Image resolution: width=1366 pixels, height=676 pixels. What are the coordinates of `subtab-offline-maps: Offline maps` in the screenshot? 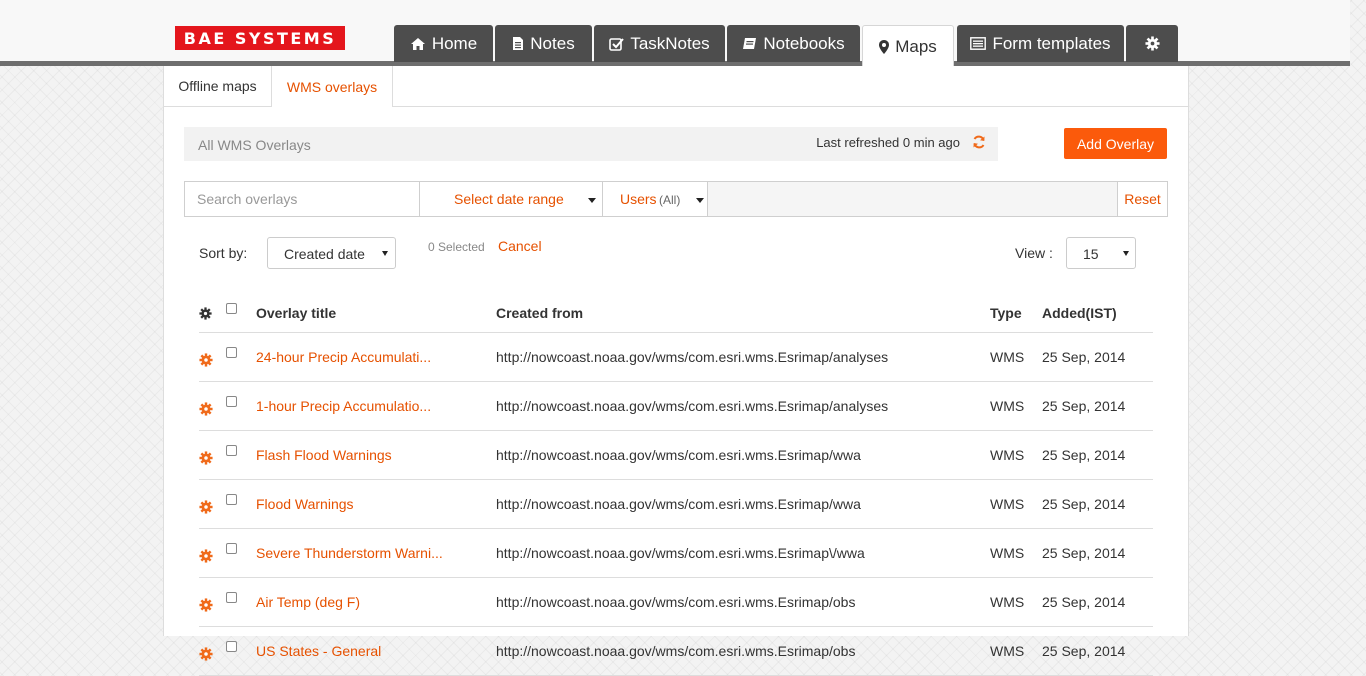 It's located at (218, 86).